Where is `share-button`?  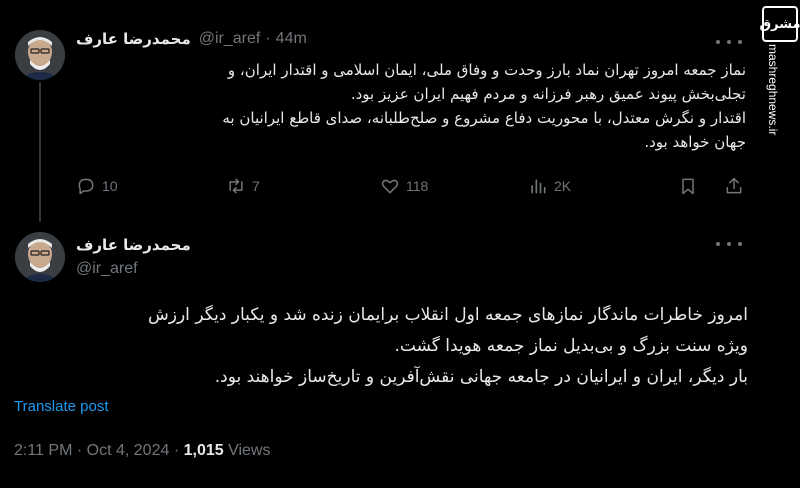
share-button is located at coordinates (737, 186).